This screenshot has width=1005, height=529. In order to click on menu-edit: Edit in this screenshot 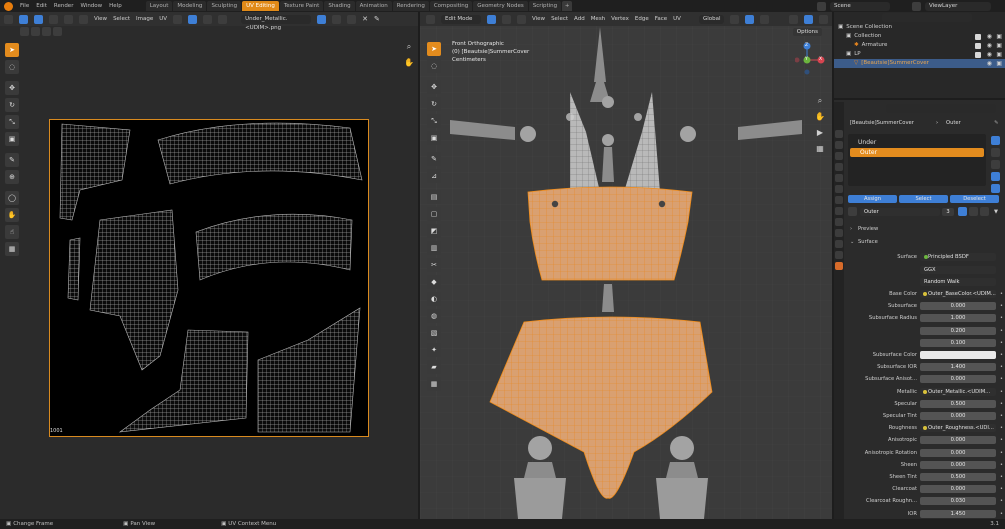, I will do `click(41, 6)`.